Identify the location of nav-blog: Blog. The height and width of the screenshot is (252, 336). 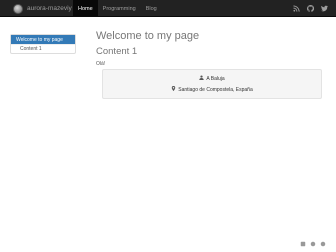
(151, 8).